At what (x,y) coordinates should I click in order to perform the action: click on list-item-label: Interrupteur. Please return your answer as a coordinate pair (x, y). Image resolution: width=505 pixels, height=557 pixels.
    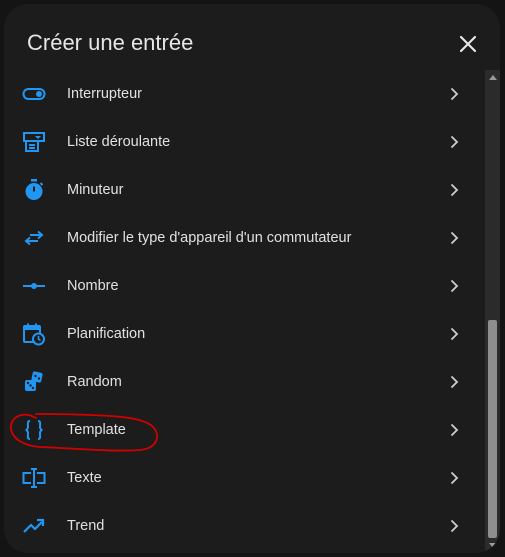
    Looking at the image, I should click on (104, 94).